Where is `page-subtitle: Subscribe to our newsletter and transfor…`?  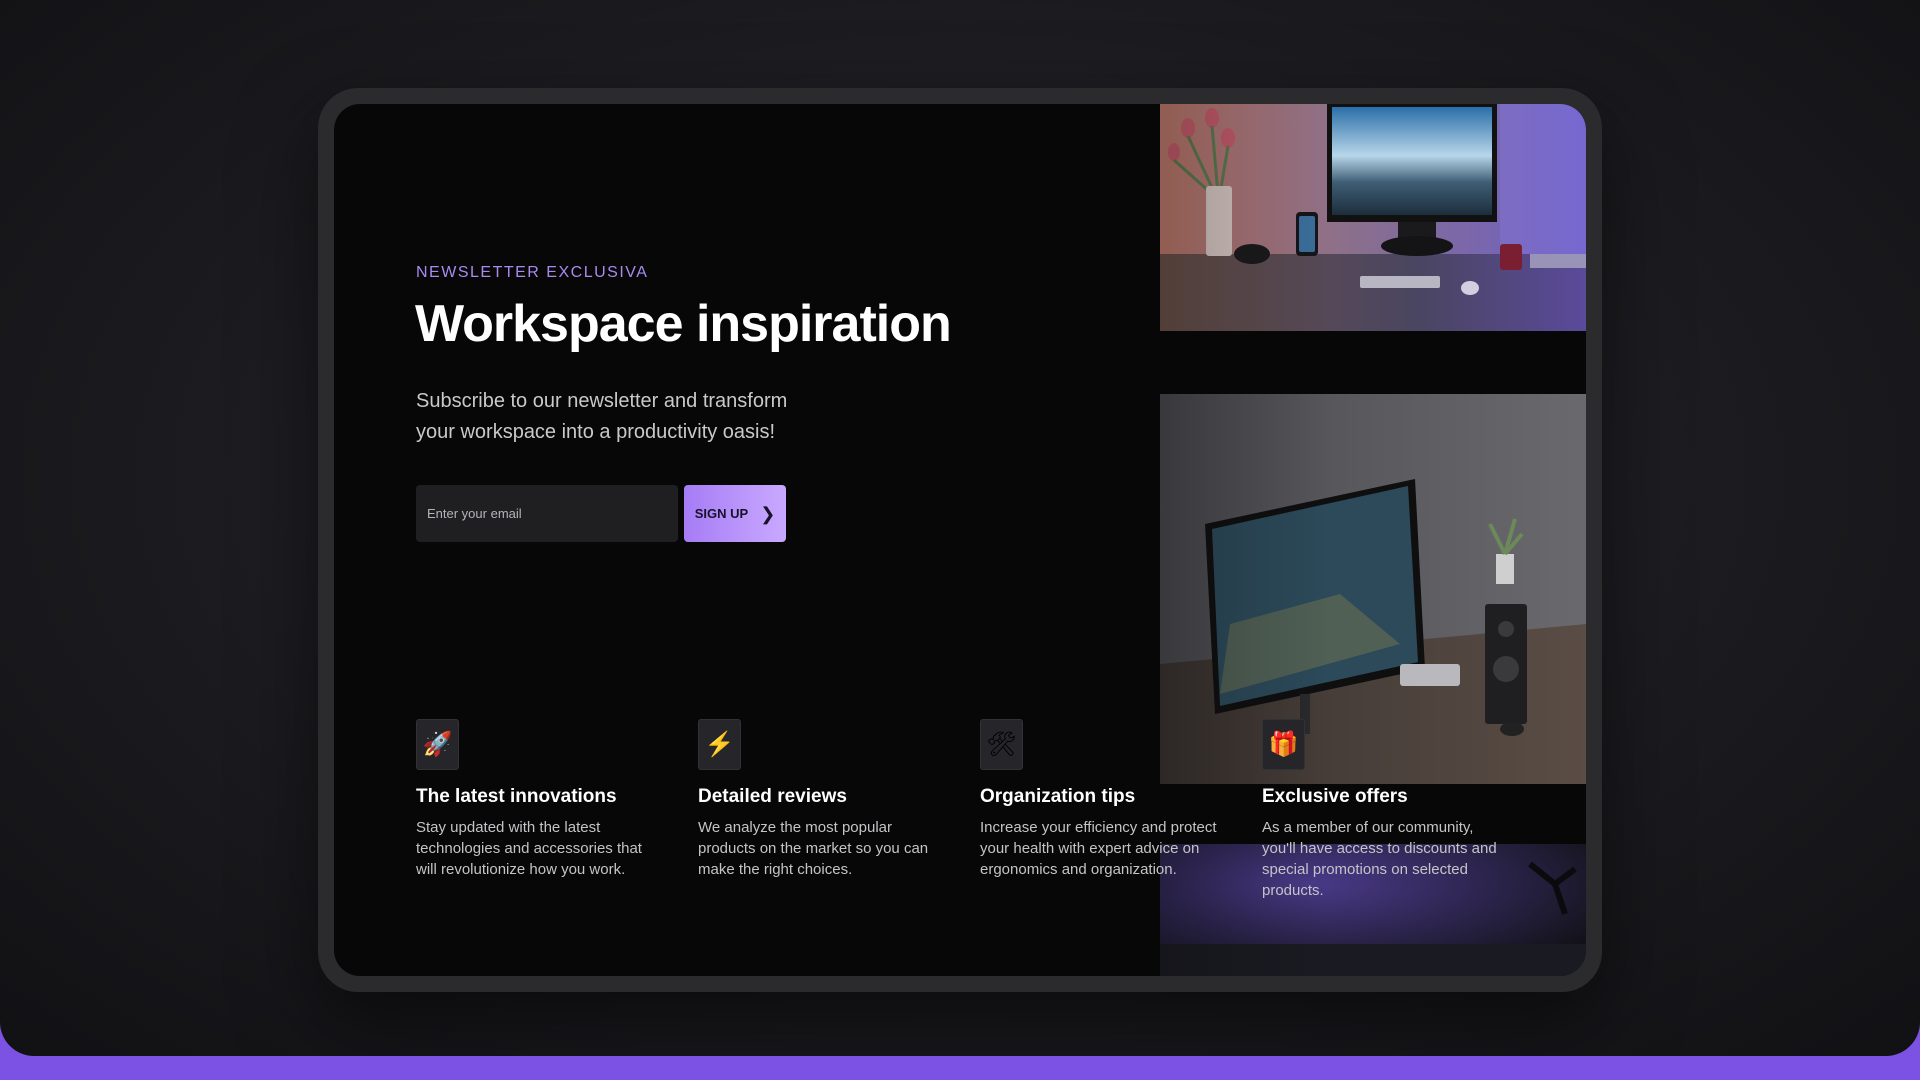 page-subtitle: Subscribe to our newsletter and transfor… is located at coordinates (602, 416).